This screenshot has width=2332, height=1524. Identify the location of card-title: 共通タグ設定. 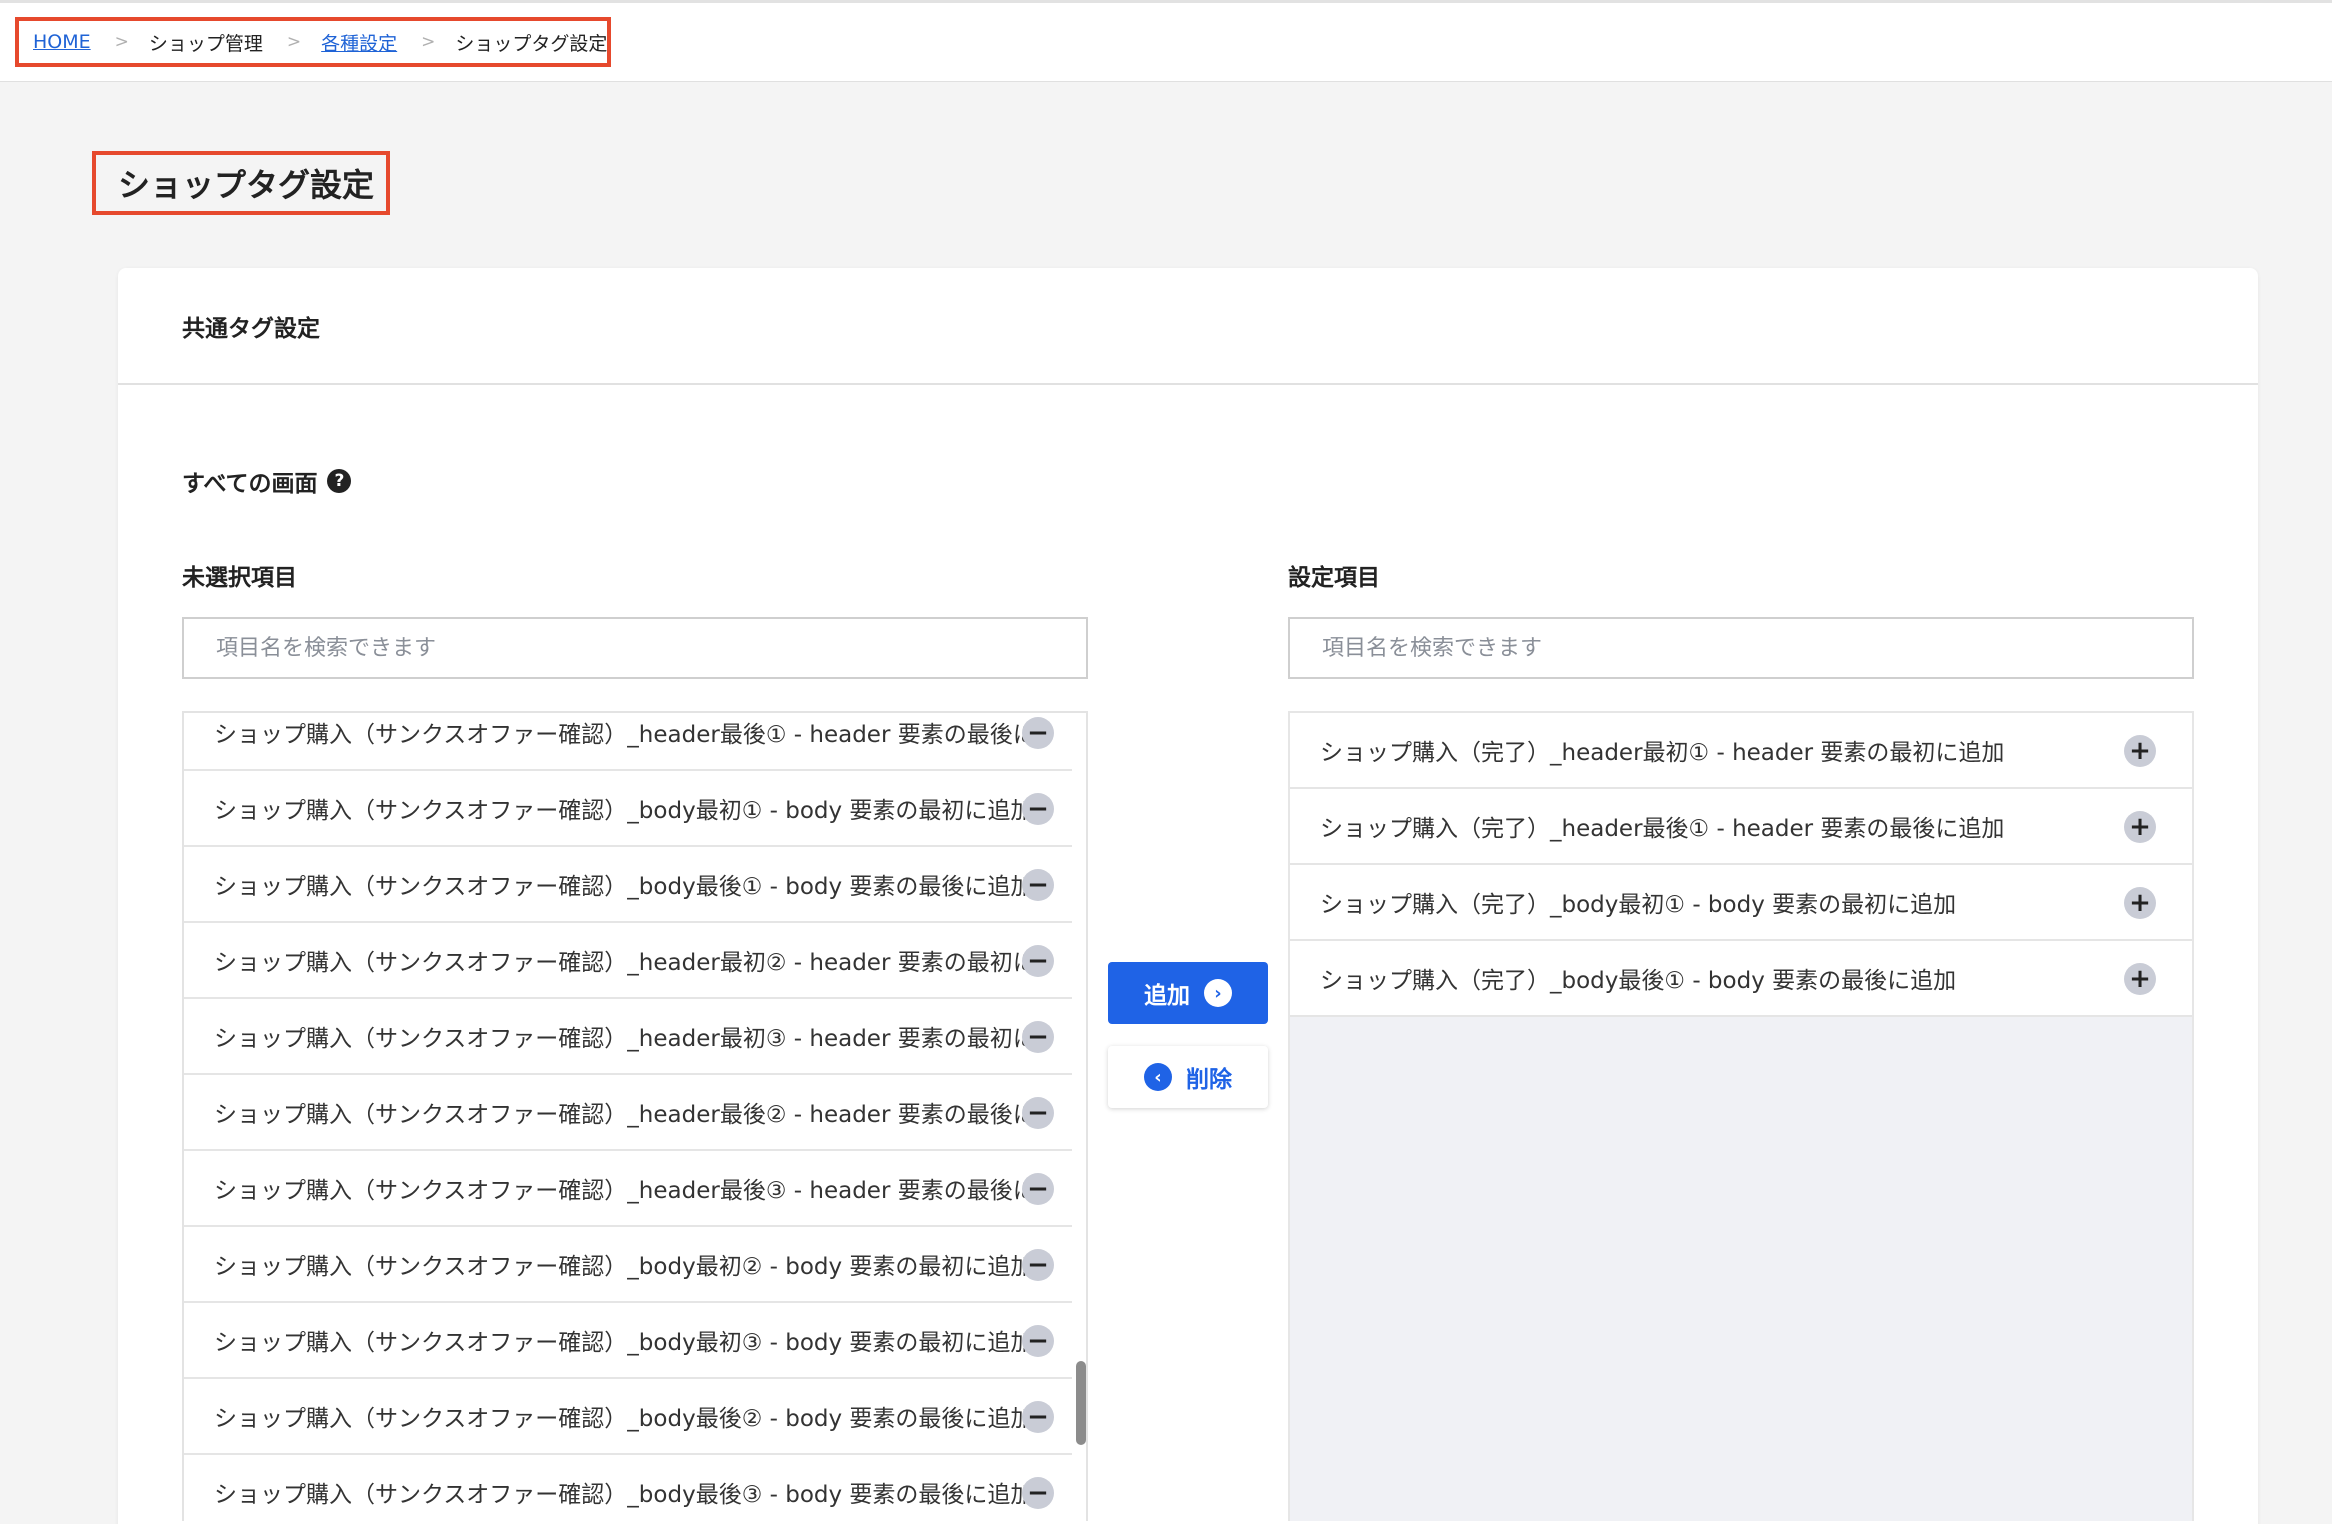
(251, 328).